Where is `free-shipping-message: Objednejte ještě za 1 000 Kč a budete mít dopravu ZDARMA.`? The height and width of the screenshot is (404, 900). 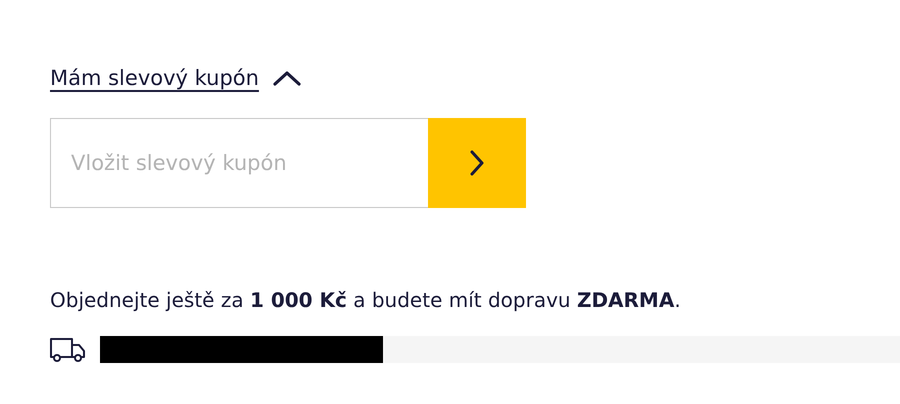 free-shipping-message: Objednejte ještě za 1 000 Kč a budete mít dopravu ZDARMA. is located at coordinates (366, 300).